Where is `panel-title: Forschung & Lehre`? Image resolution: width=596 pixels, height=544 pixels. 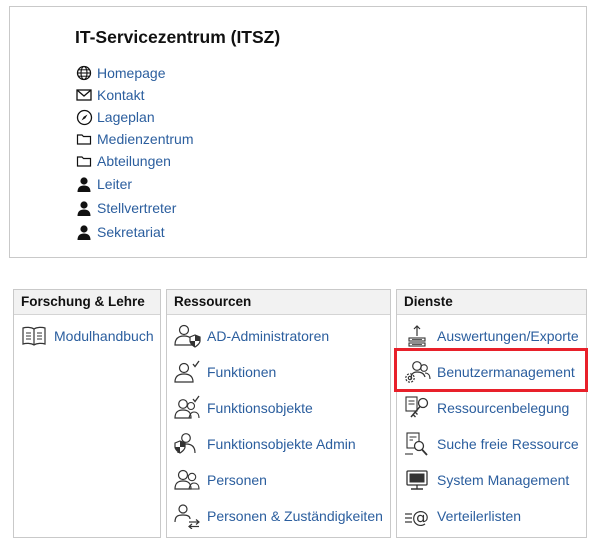
panel-title: Forschung & Lehre is located at coordinates (87, 302).